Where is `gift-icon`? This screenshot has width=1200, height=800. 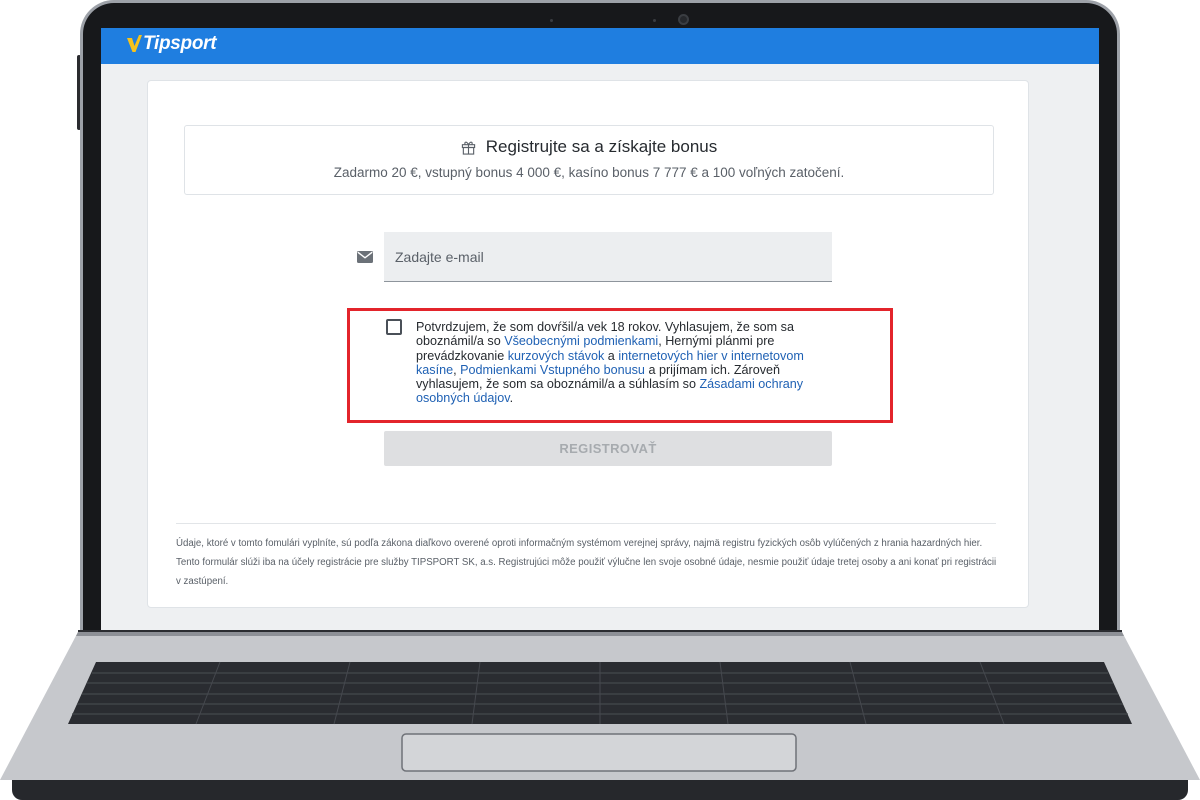 gift-icon is located at coordinates (468, 148).